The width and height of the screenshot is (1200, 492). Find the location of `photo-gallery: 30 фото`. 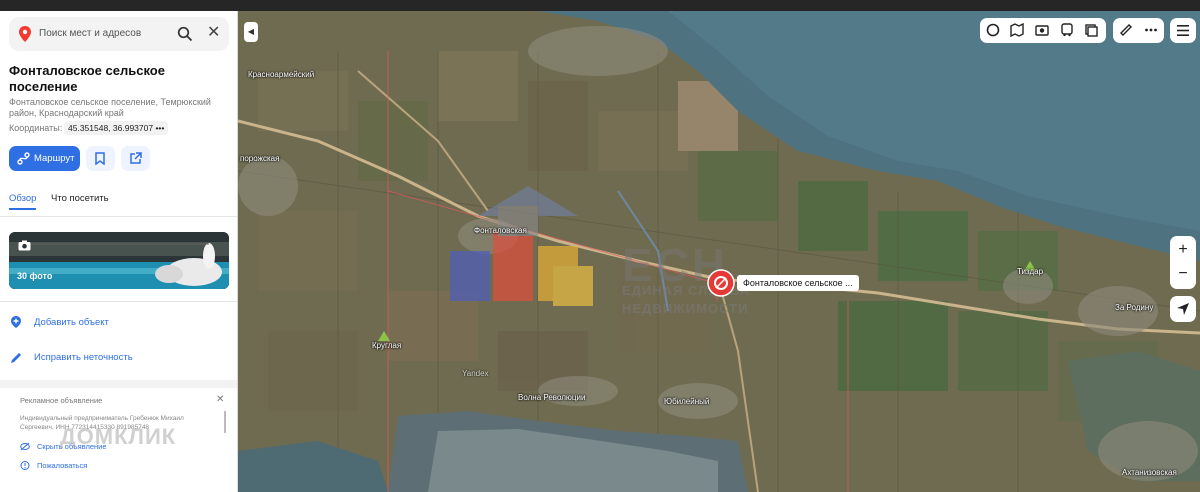

photo-gallery: 30 фото is located at coordinates (119, 260).